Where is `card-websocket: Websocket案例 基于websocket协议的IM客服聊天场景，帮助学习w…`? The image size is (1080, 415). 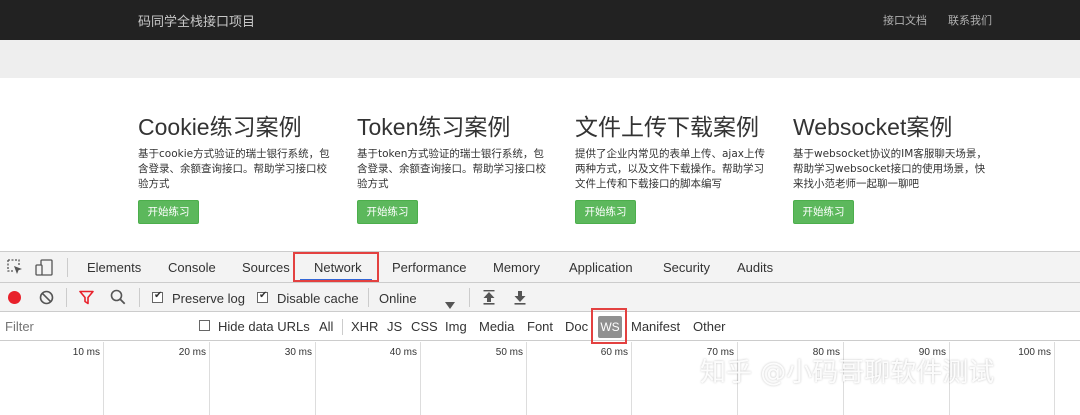
card-websocket: Websocket案例 基于websocket协议的IM客服聊天场景，帮助学习w… is located at coordinates (893, 168).